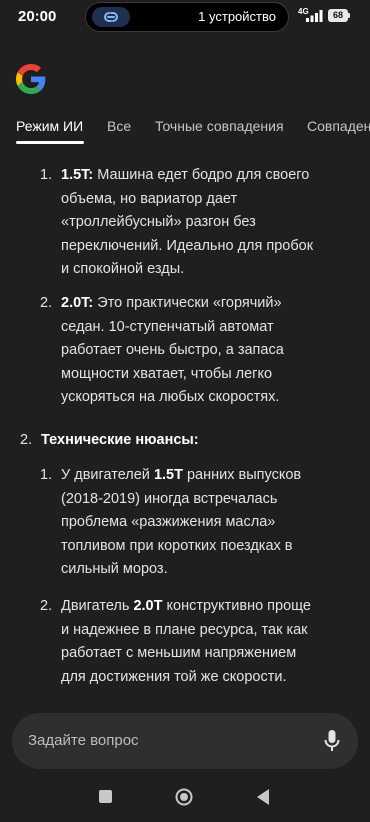  I want to click on ask-question-bar: Задайте вопрос, so click(185, 741).